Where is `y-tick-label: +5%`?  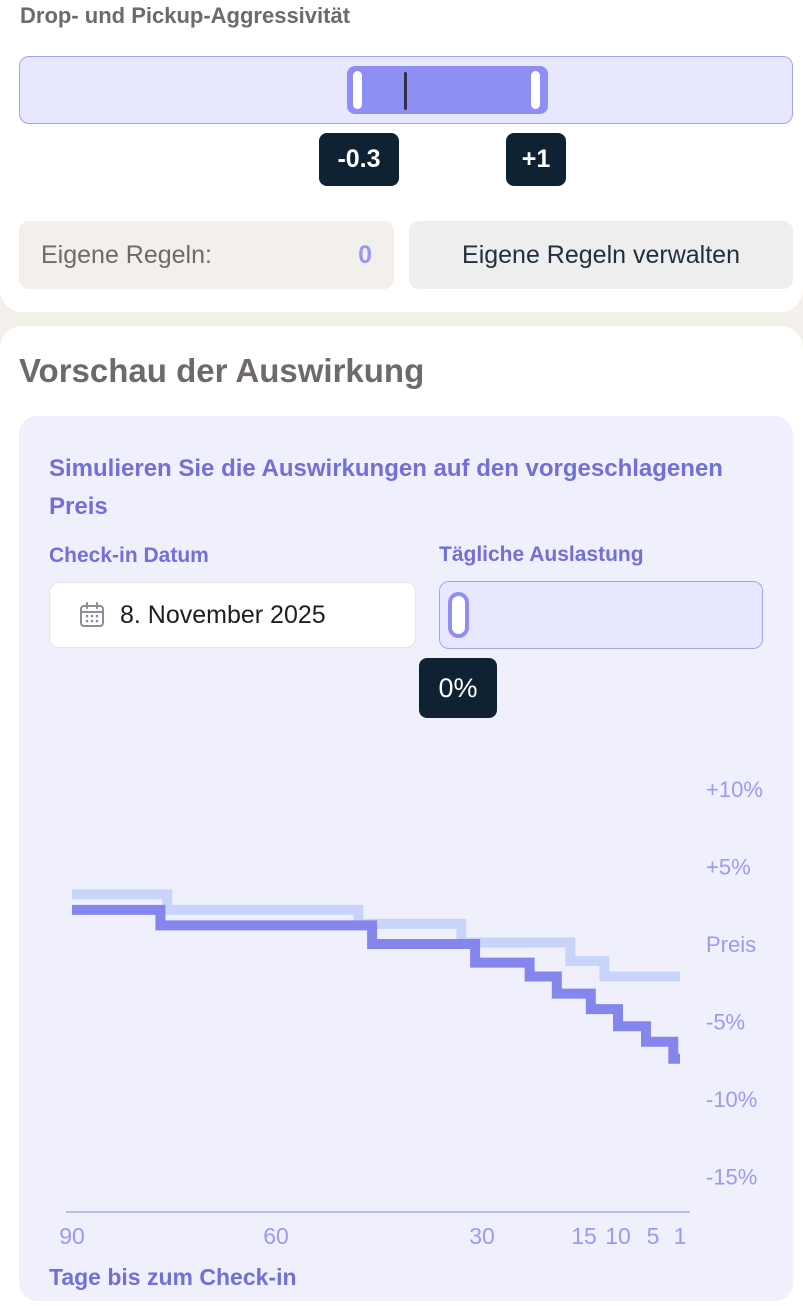
y-tick-label: +5% is located at coordinates (728, 867).